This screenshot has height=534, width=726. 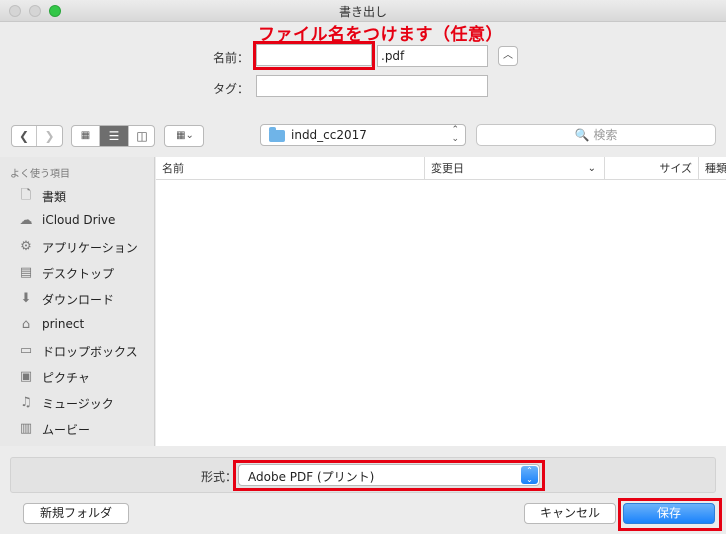 I want to click on chevron-right-icon: ❯, so click(x=49, y=136).